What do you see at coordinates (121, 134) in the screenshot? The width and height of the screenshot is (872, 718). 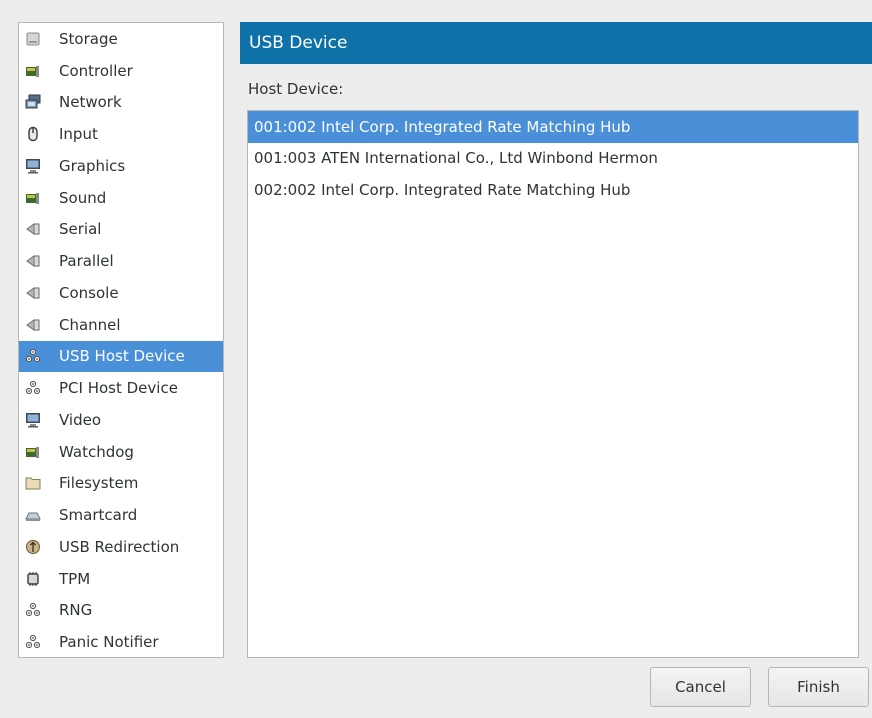 I see `sidebar-item-input: Input` at bounding box center [121, 134].